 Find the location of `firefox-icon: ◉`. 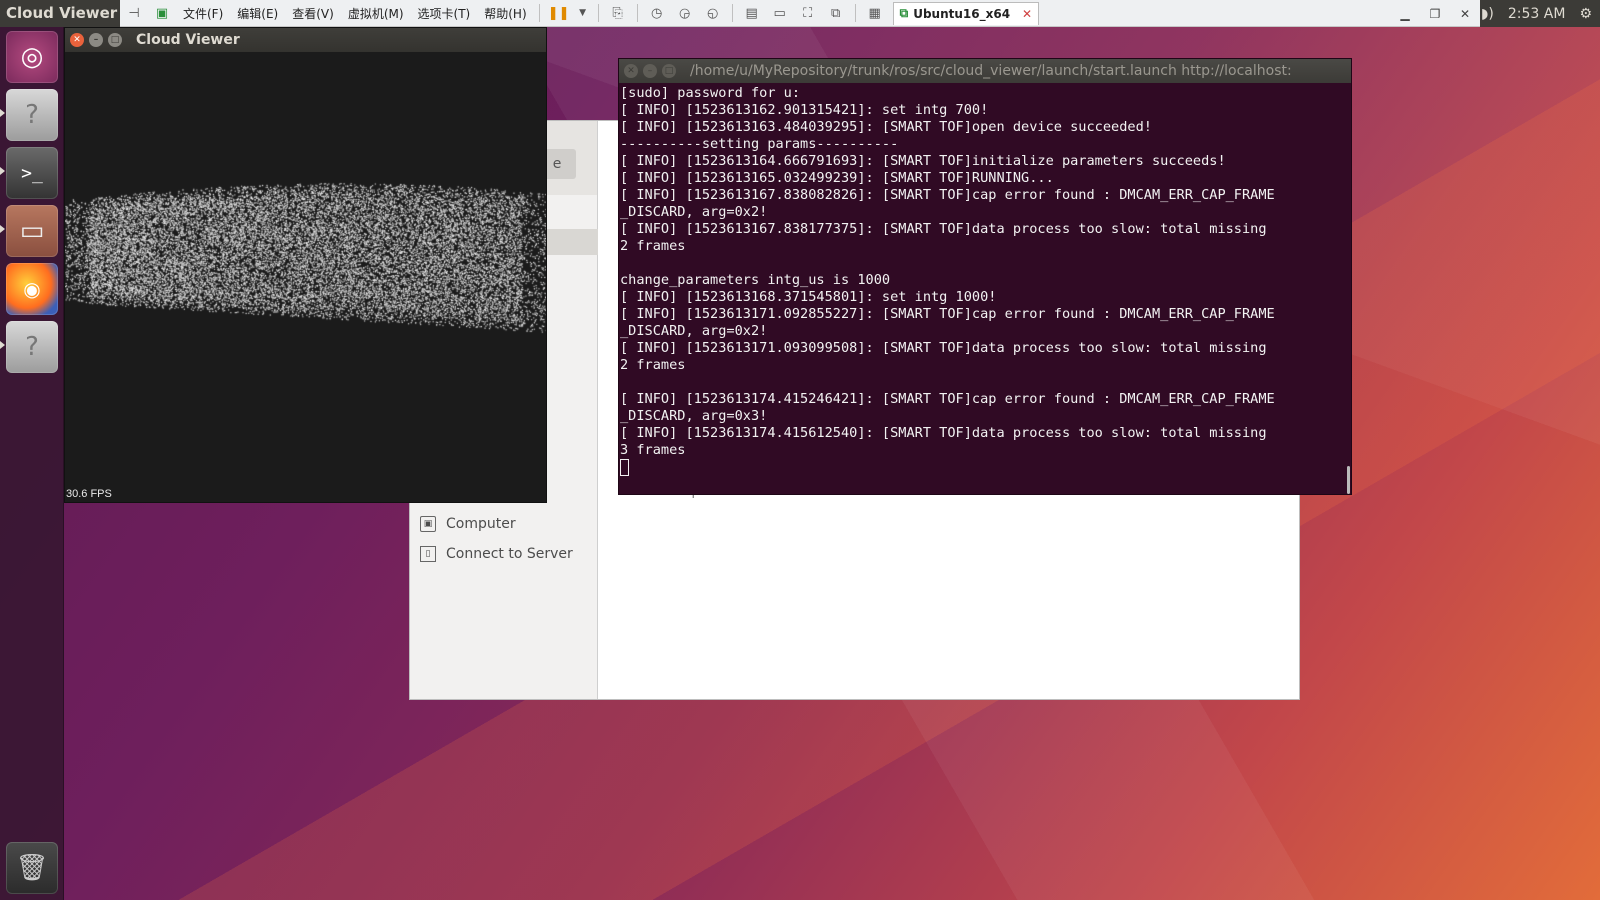

firefox-icon: ◉ is located at coordinates (32, 289).